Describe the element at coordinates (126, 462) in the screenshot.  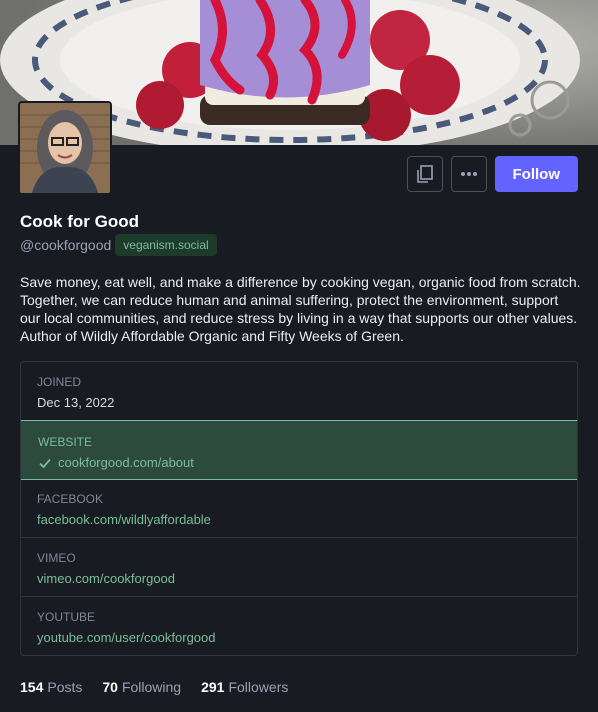
I see `website-link: cookforgood.com/about` at that location.